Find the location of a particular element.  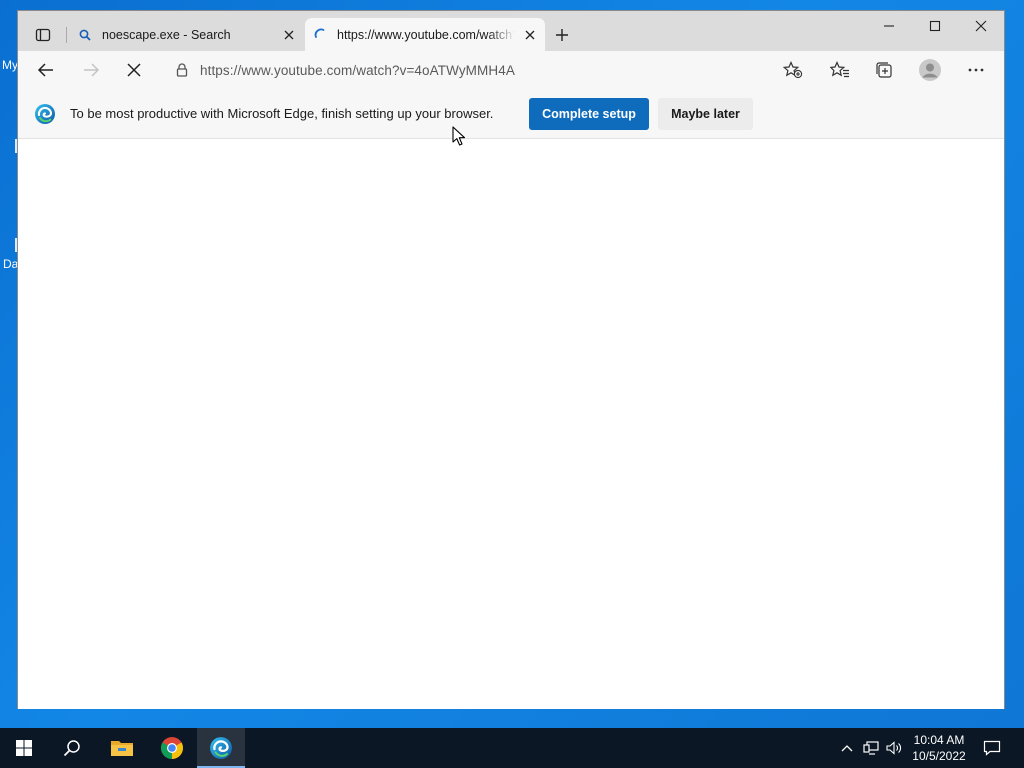

tab-actions-button is located at coordinates (43, 35).